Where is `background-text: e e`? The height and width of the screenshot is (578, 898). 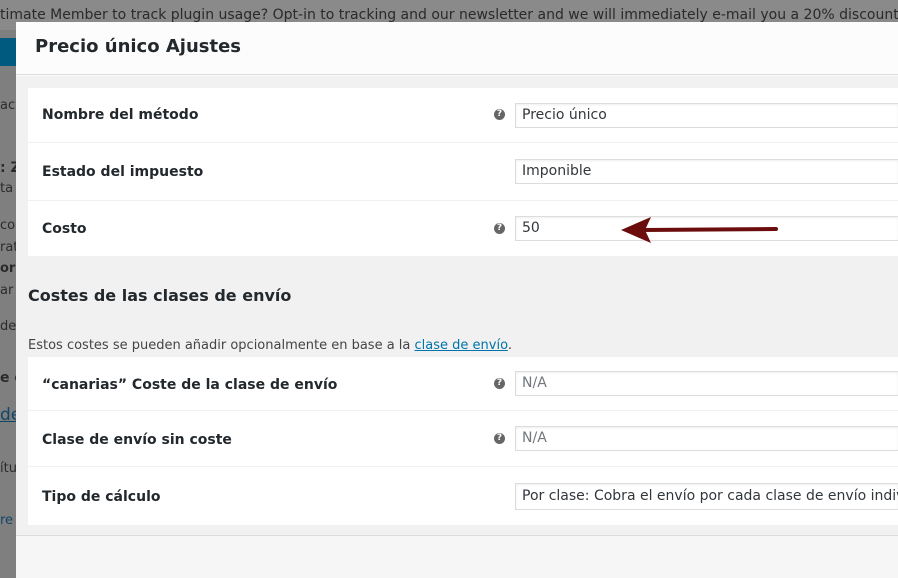
background-text: e e is located at coordinates (8, 378).